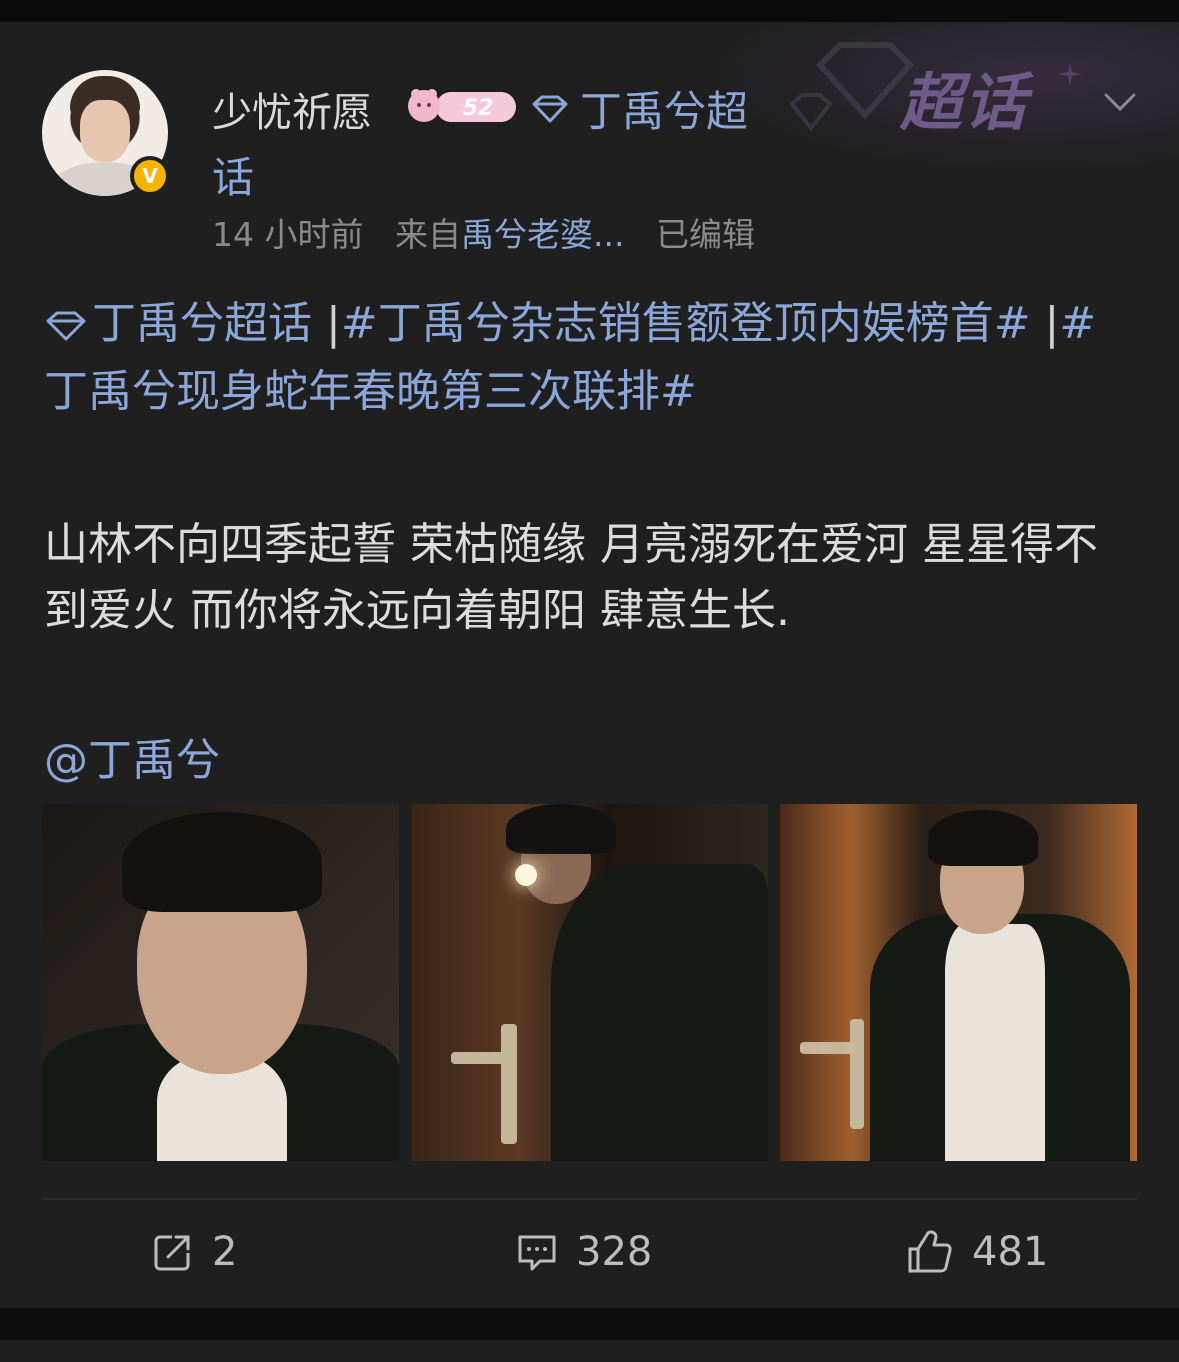  What do you see at coordinates (427, 234) in the screenshot?
I see `source-prefix: 来自` at bounding box center [427, 234].